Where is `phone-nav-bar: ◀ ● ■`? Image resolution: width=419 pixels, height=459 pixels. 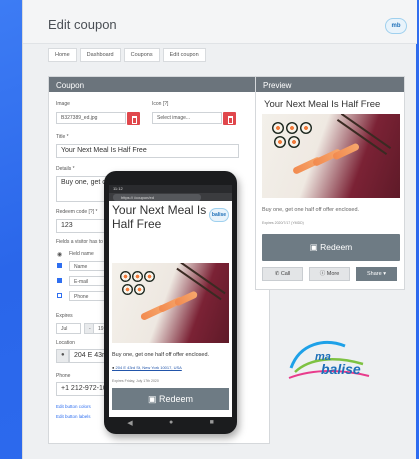 phone-nav-bar: ◀ ● ■ is located at coordinates (170, 422).